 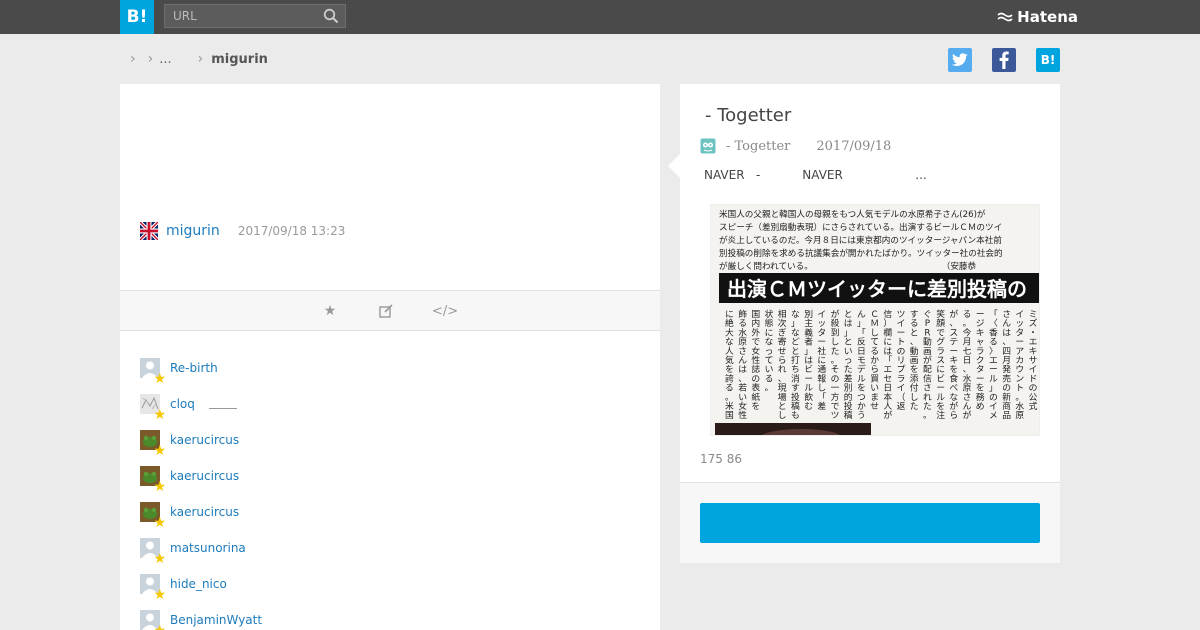 I want to click on column-char: 差, so click(x=821, y=406).